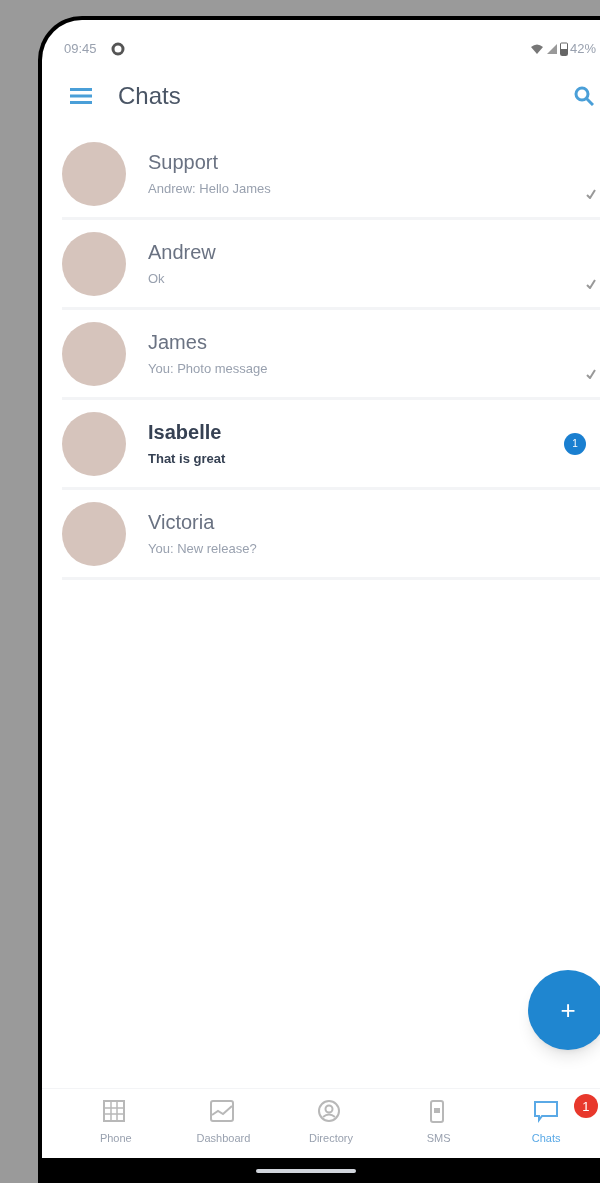 This screenshot has width=600, height=1183. I want to click on contact-name: Andrew, so click(182, 252).